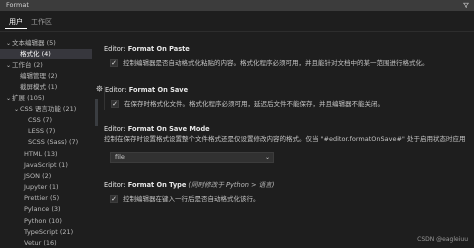 Image resolution: width=474 pixels, height=248 pixels. What do you see at coordinates (114, 199) in the screenshot?
I see `format-on-type-checkbox: ✓` at bounding box center [114, 199].